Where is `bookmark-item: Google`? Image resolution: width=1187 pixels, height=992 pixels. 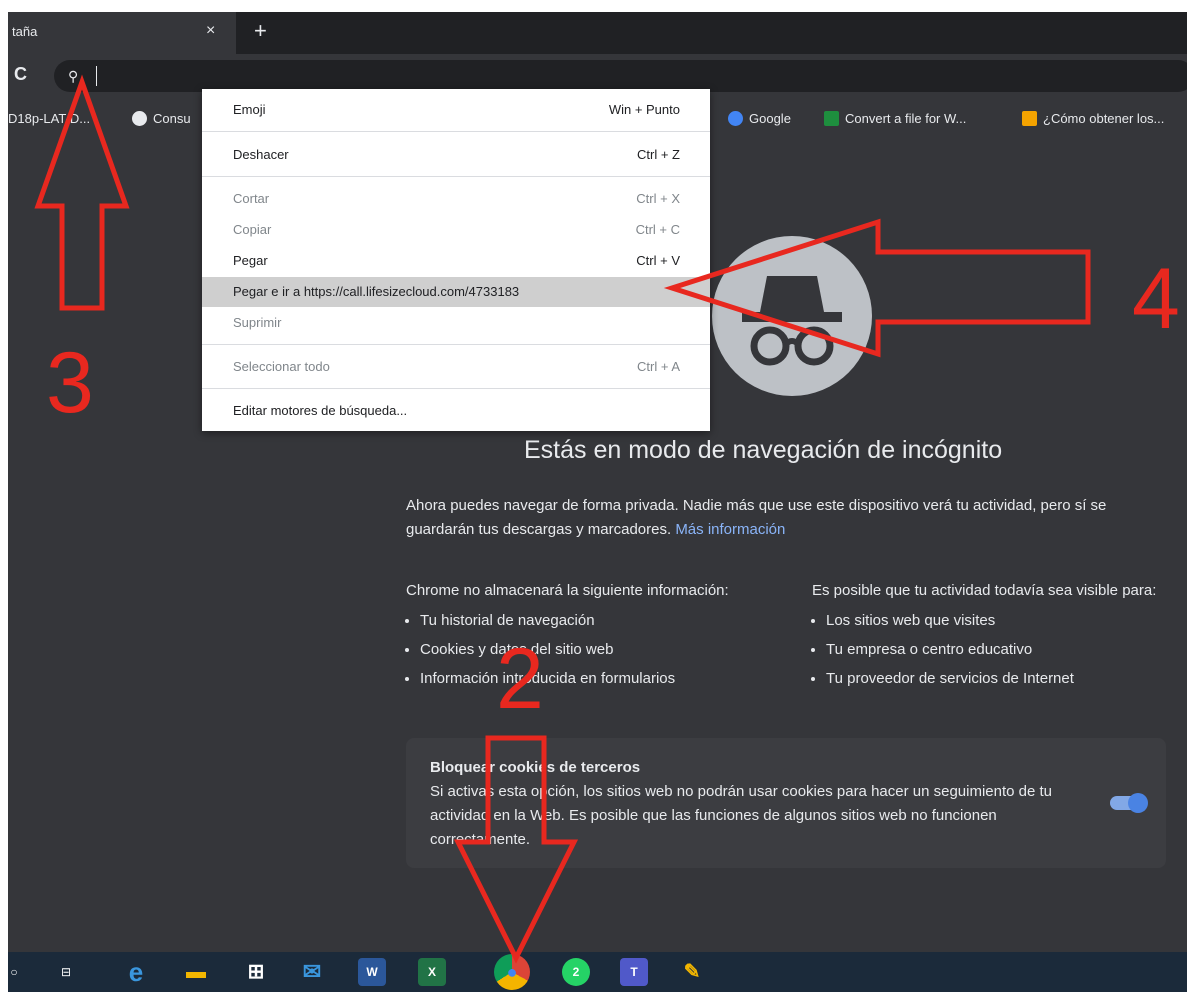
bookmark-item: Google is located at coordinates (759, 118).